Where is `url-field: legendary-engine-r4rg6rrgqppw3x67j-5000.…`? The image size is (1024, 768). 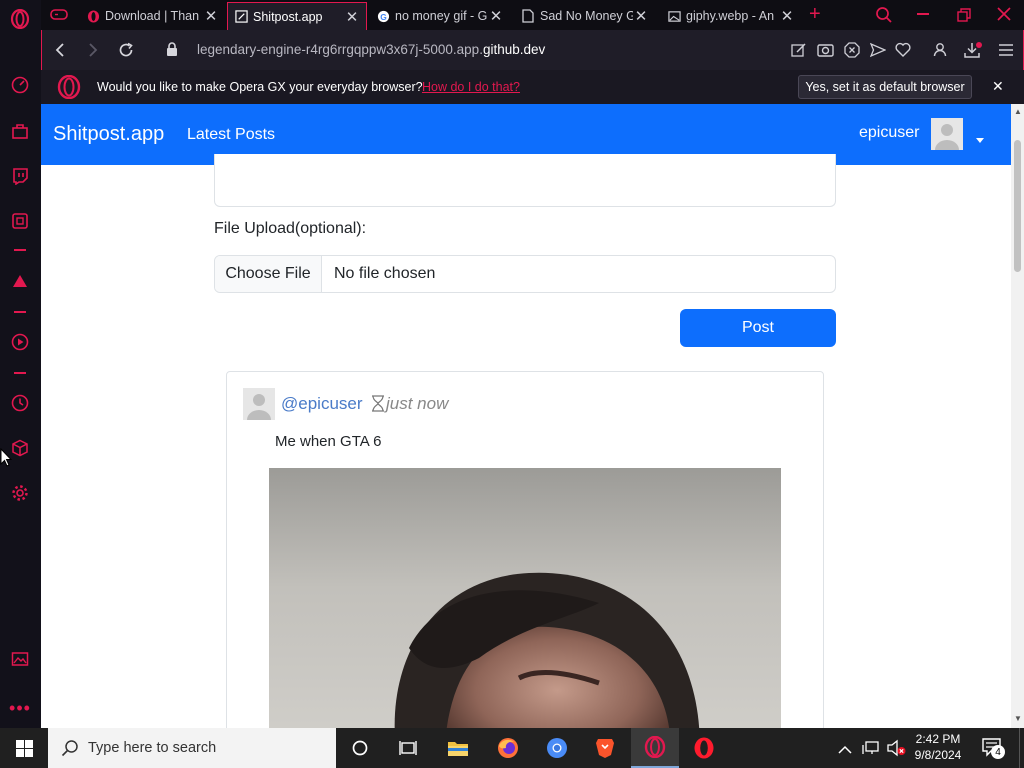 url-field: legendary-engine-r4rg6rrgqppw3x67j-5000.… is located at coordinates (371, 49).